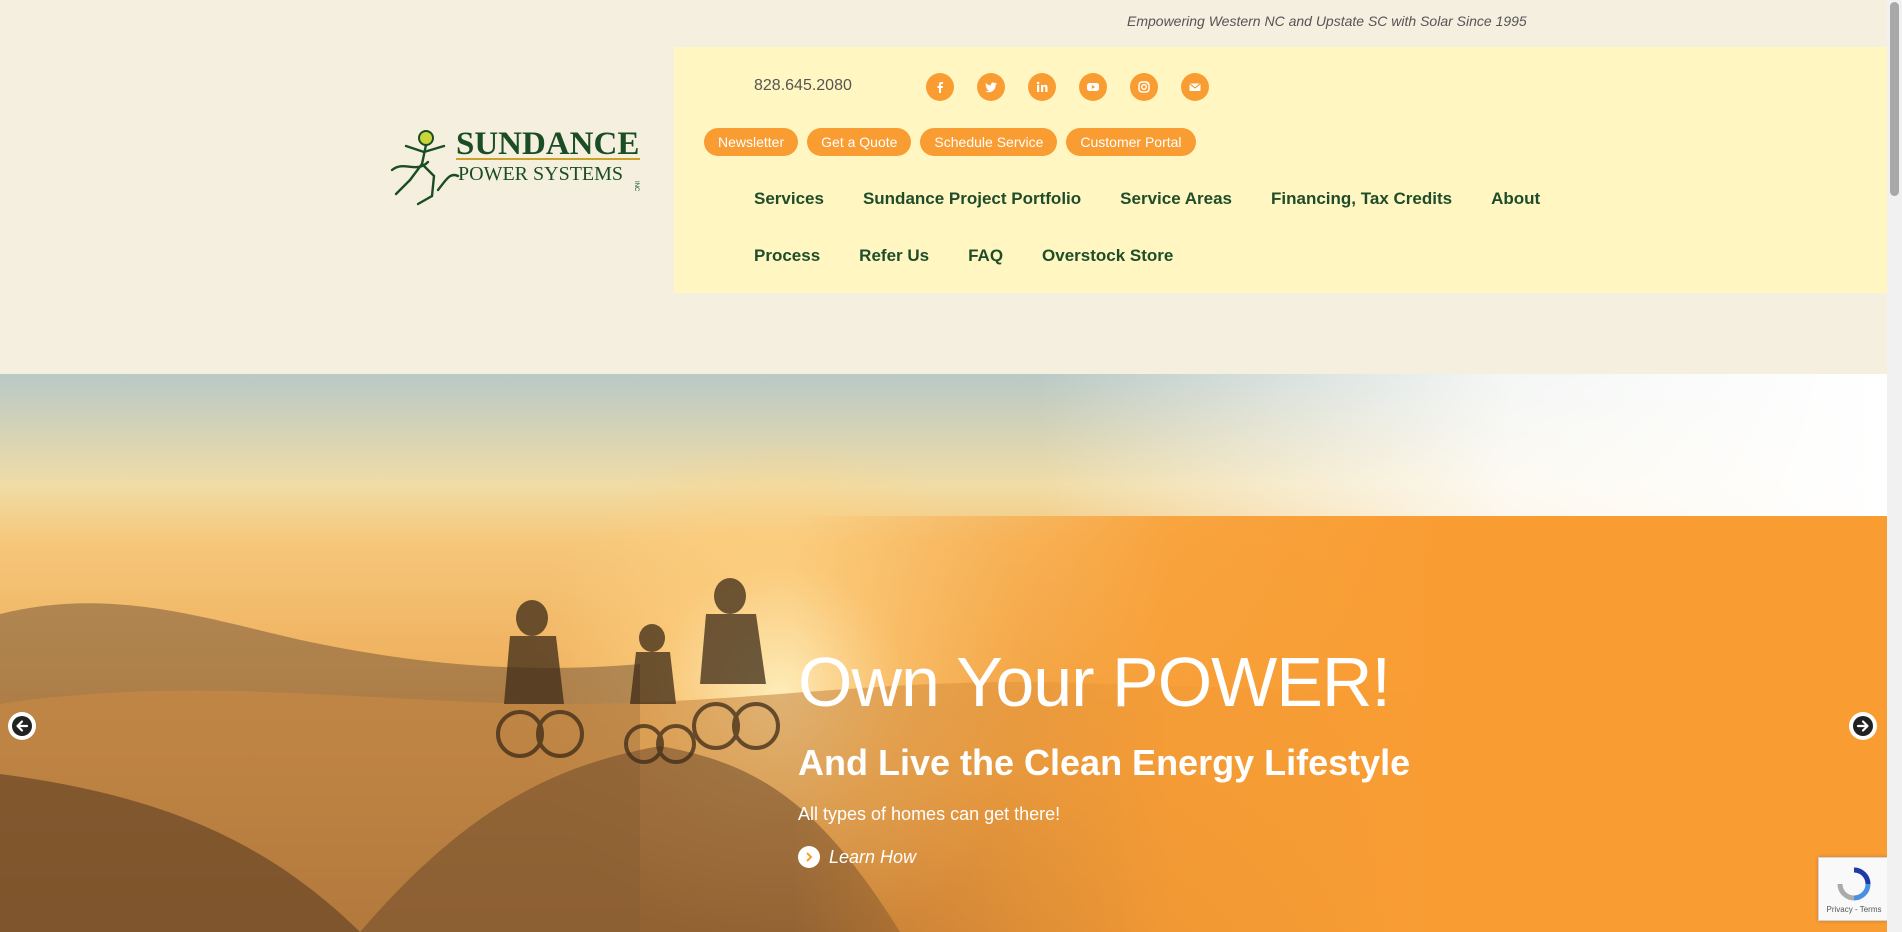 This screenshot has height=932, width=1902. What do you see at coordinates (1144, 87) in the screenshot?
I see `instagram-icon` at bounding box center [1144, 87].